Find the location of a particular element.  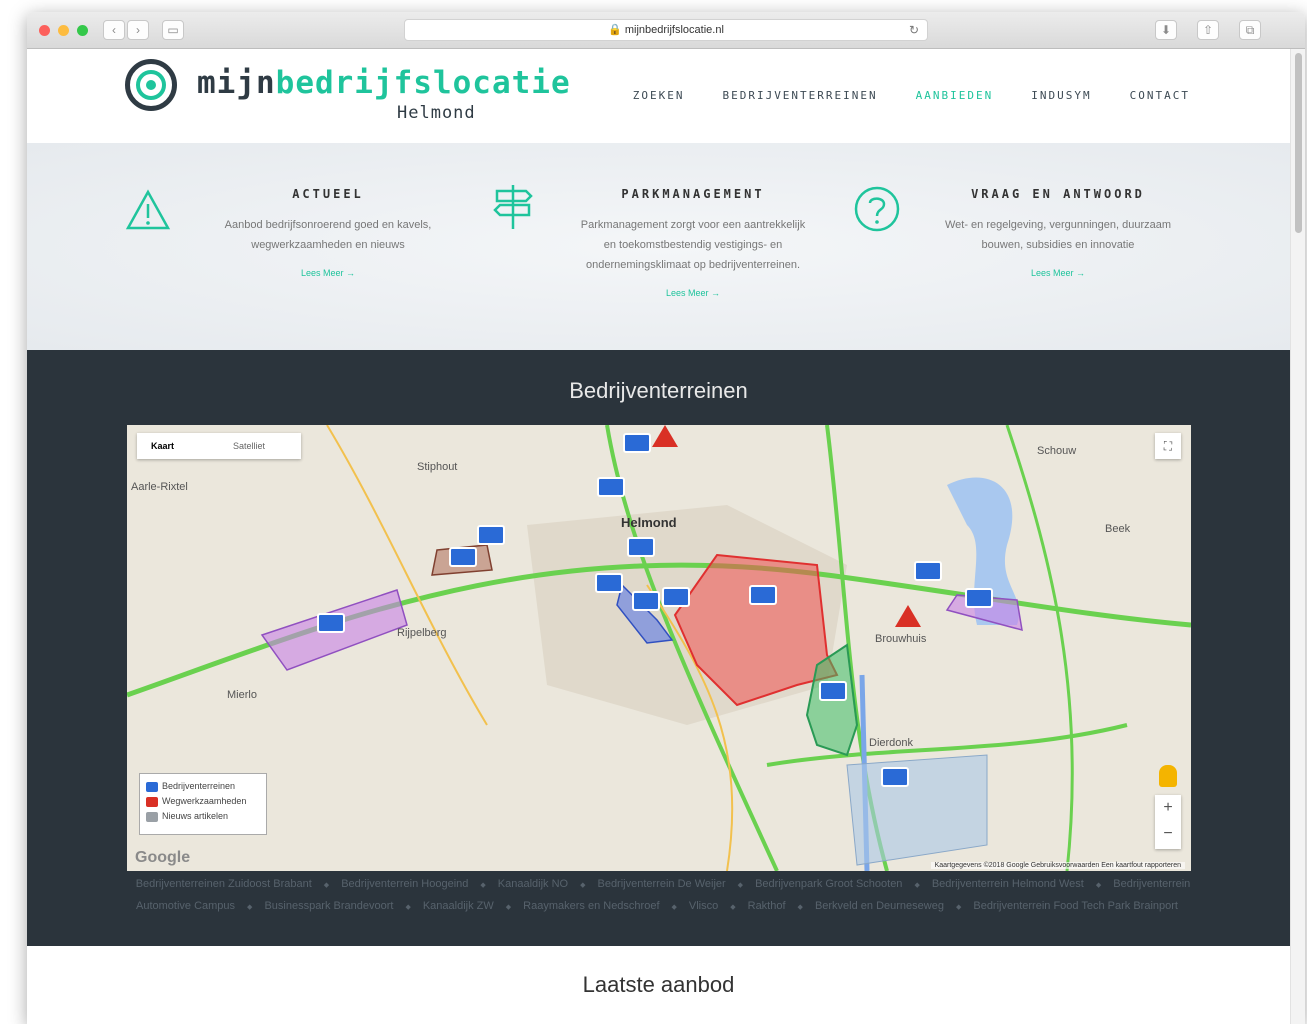

forward-button: › is located at coordinates (138, 30).